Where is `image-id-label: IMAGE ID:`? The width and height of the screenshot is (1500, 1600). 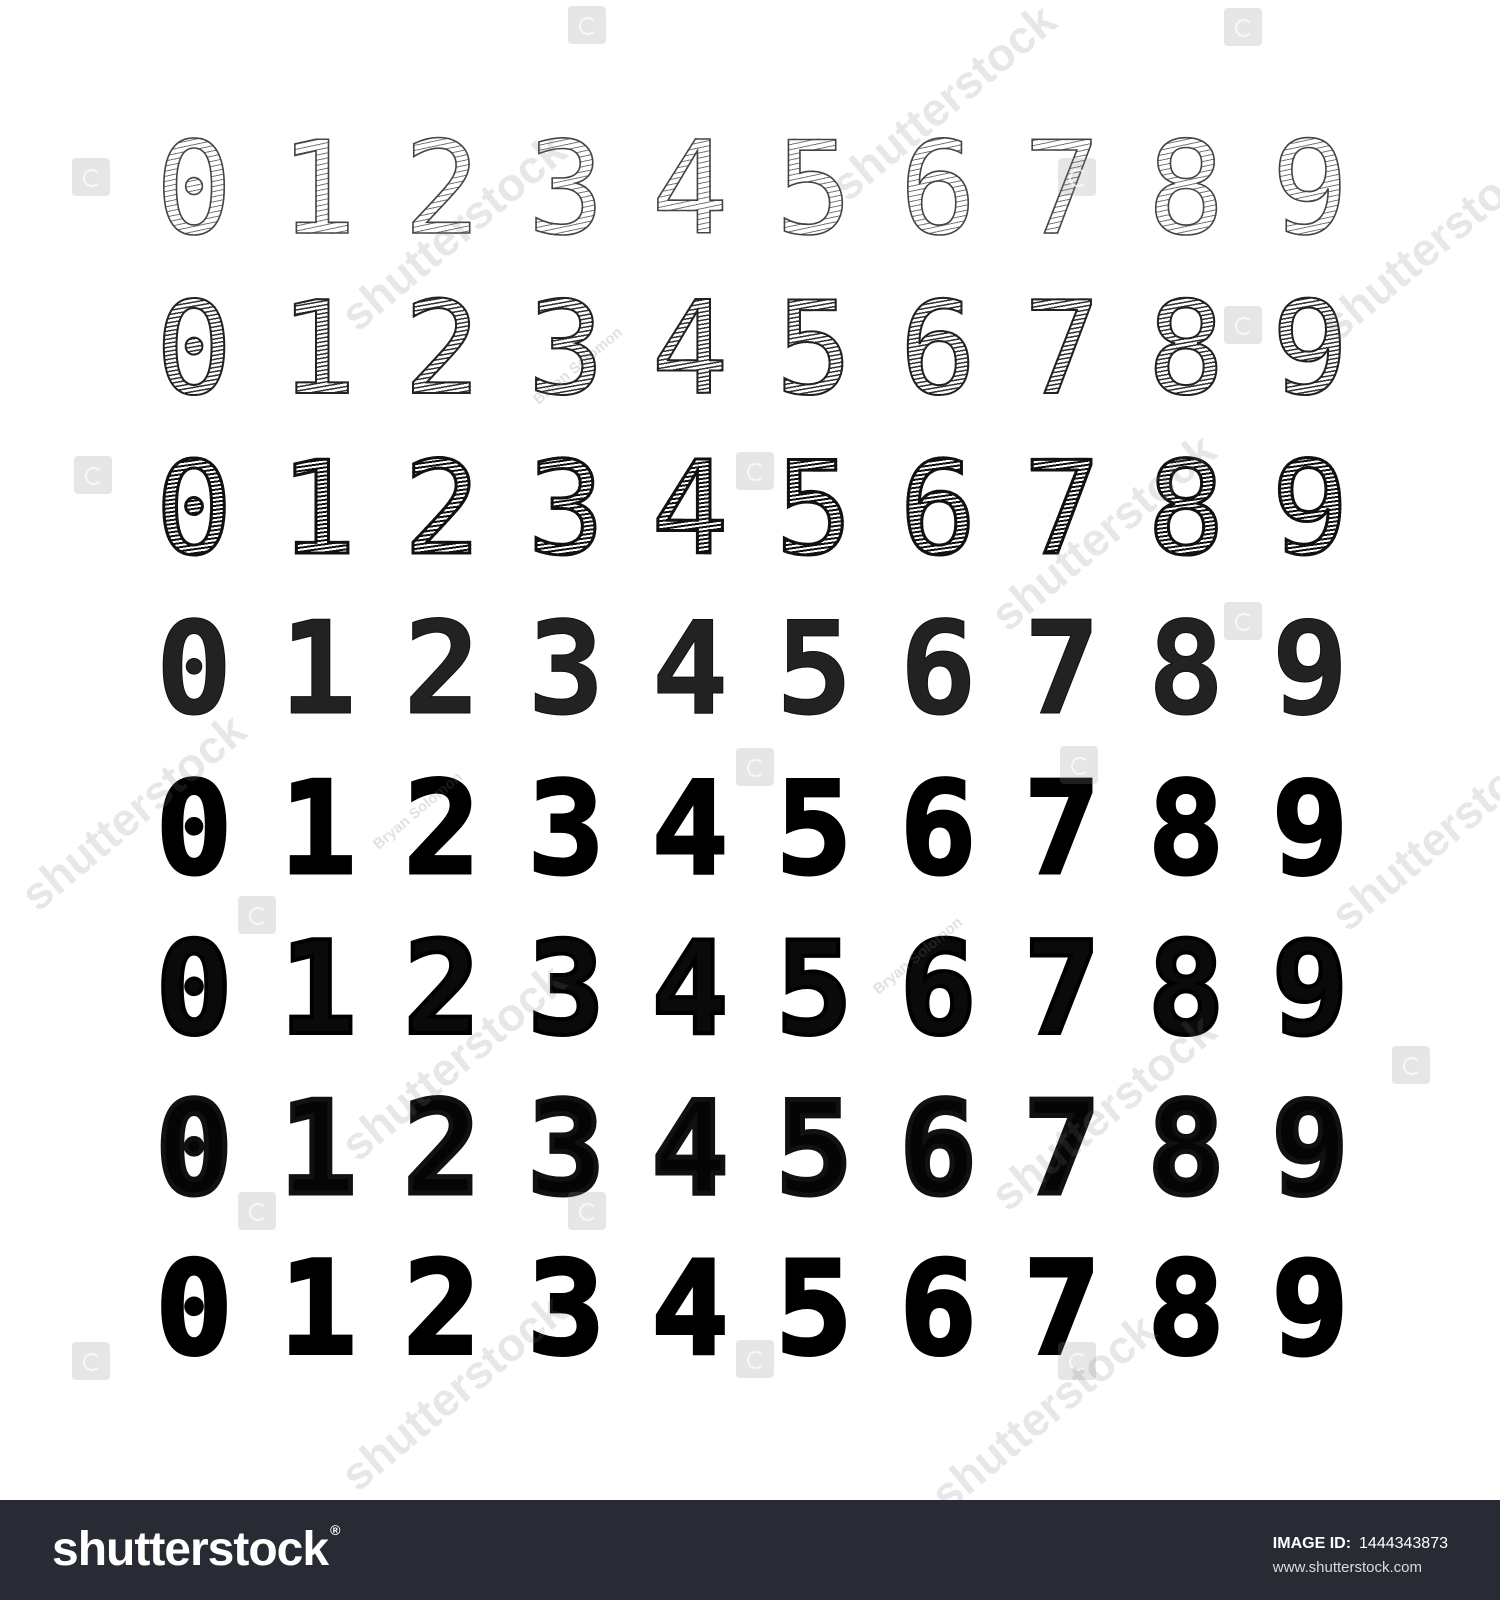
image-id-label: IMAGE ID: is located at coordinates (1312, 1543).